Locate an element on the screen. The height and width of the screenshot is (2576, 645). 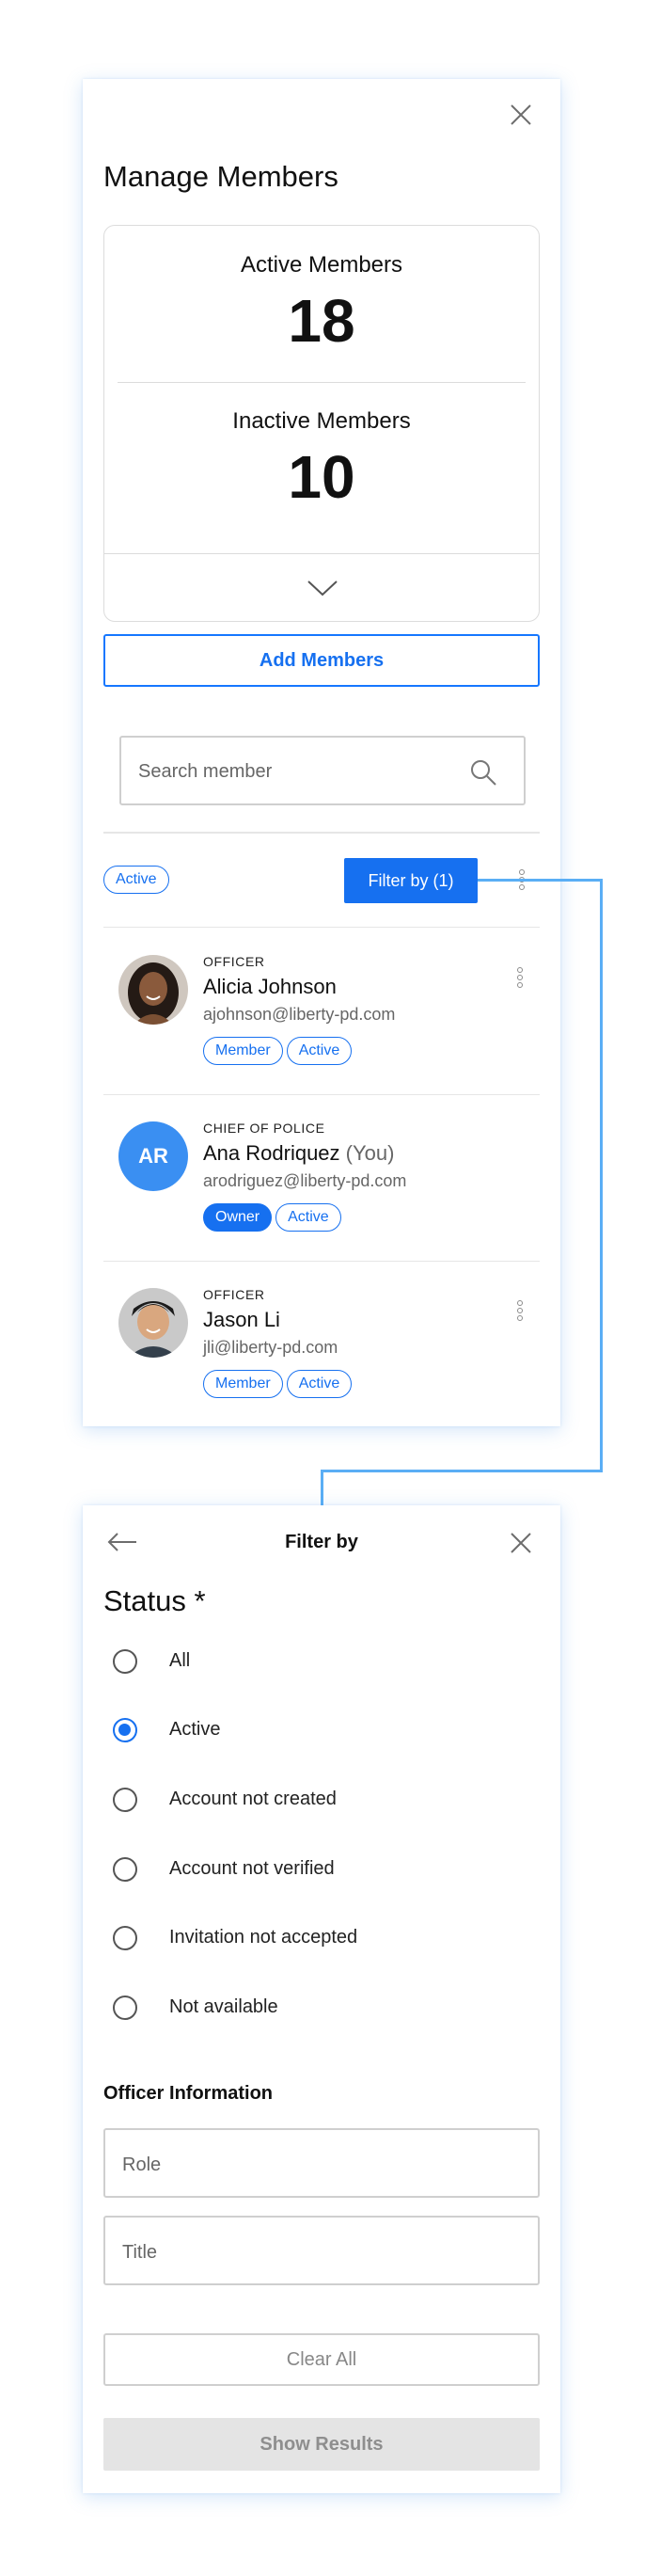
you-indicator: (You) is located at coordinates (370, 1153).